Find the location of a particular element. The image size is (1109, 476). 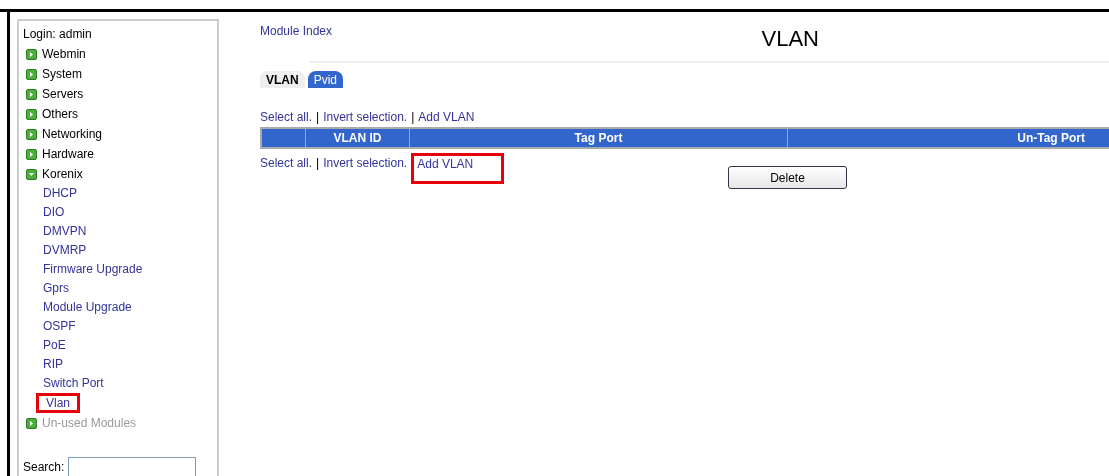

expanded-icon is located at coordinates (31, 174).